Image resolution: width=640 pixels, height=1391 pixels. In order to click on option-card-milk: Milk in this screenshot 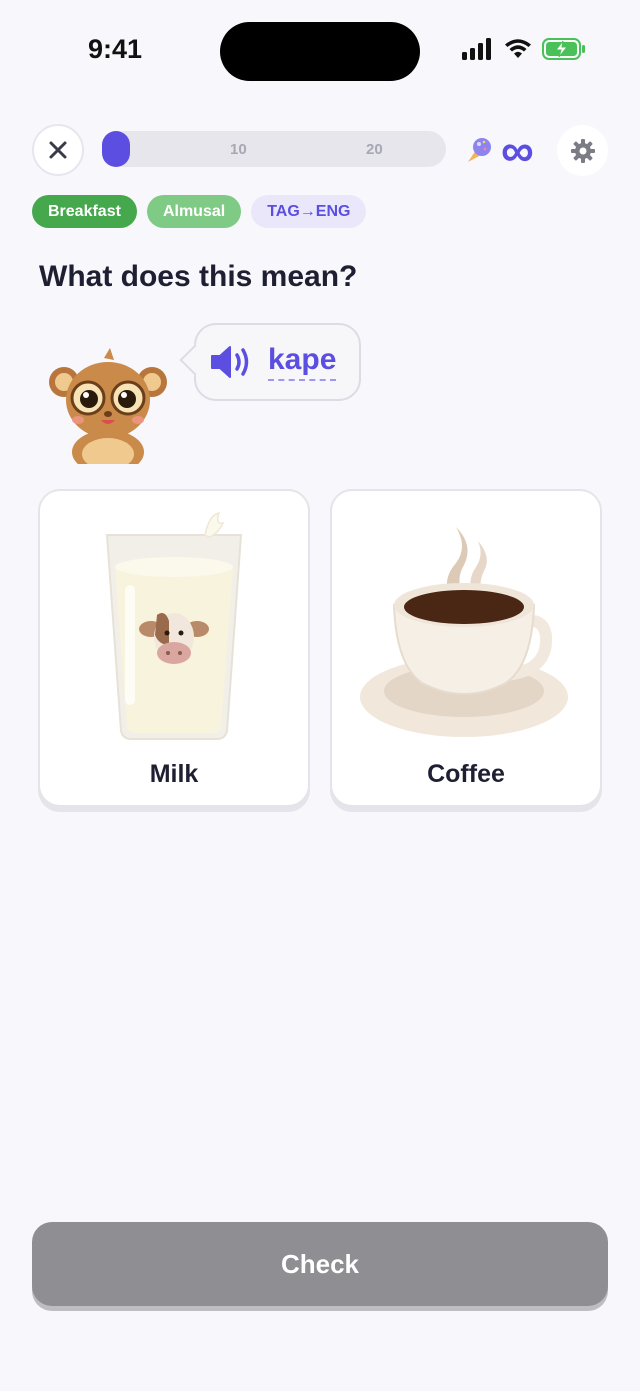, I will do `click(174, 648)`.